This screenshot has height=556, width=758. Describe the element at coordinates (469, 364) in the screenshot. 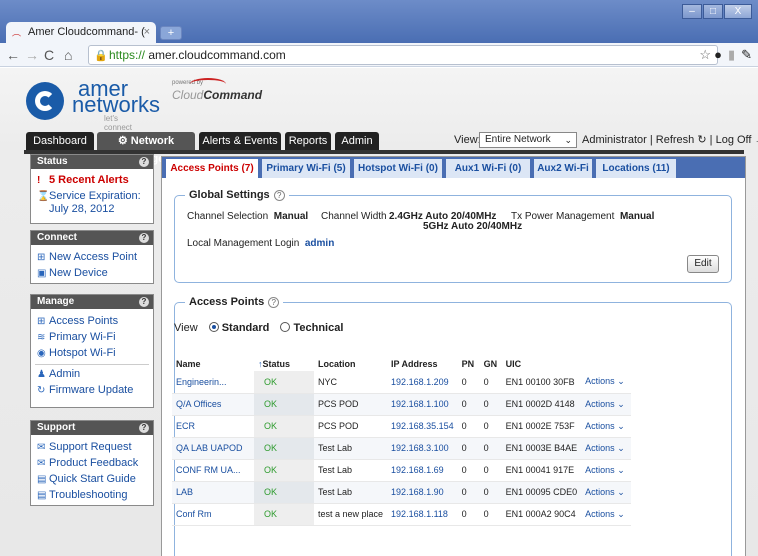

I see `col-pn: PN` at that location.